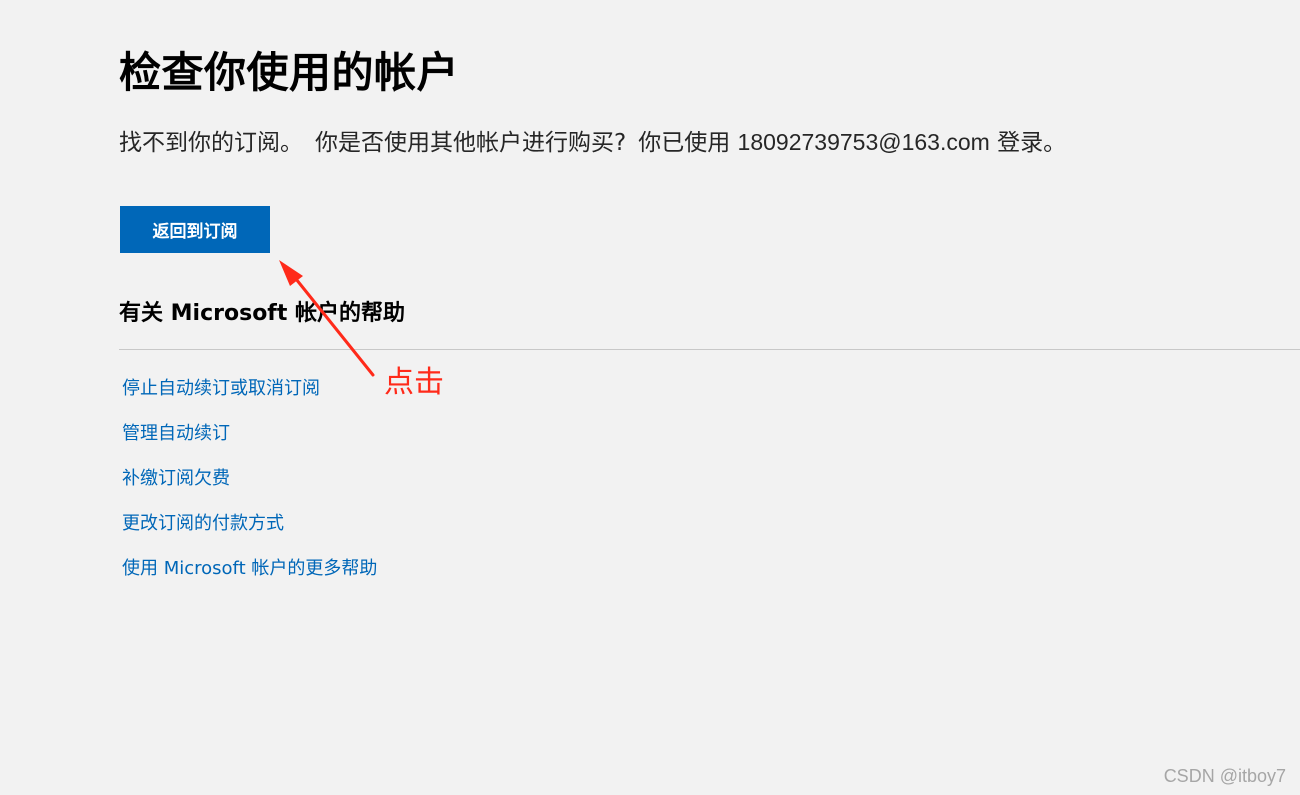 This screenshot has width=1300, height=795. What do you see at coordinates (414, 382) in the screenshot?
I see `annotation-label: 点击` at bounding box center [414, 382].